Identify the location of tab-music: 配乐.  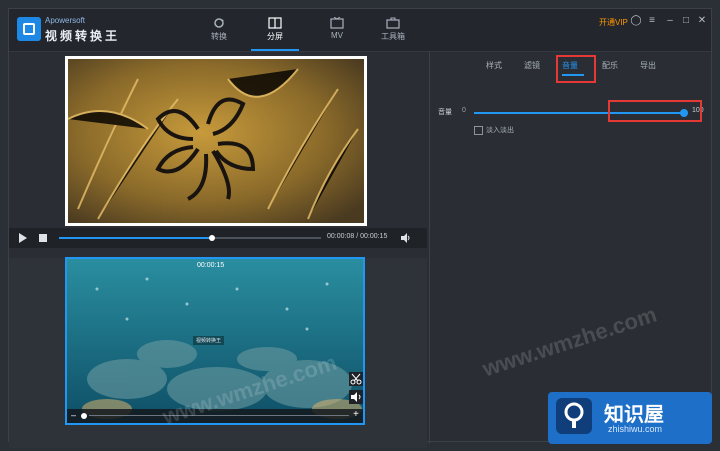
(610, 65).